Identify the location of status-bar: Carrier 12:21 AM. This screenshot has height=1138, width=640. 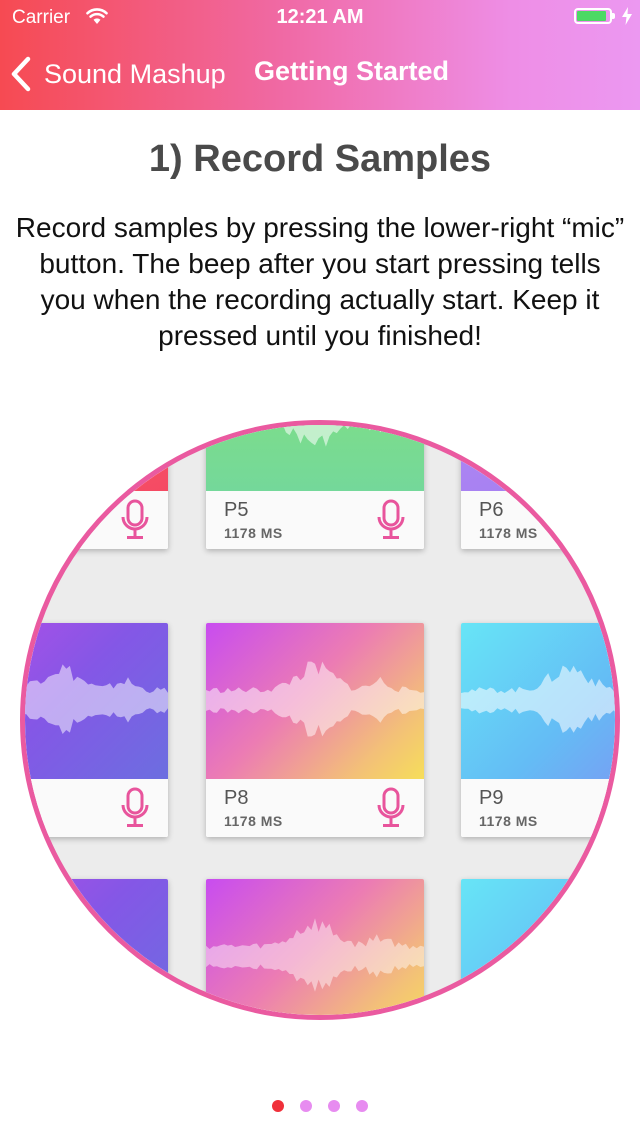
(320, 20).